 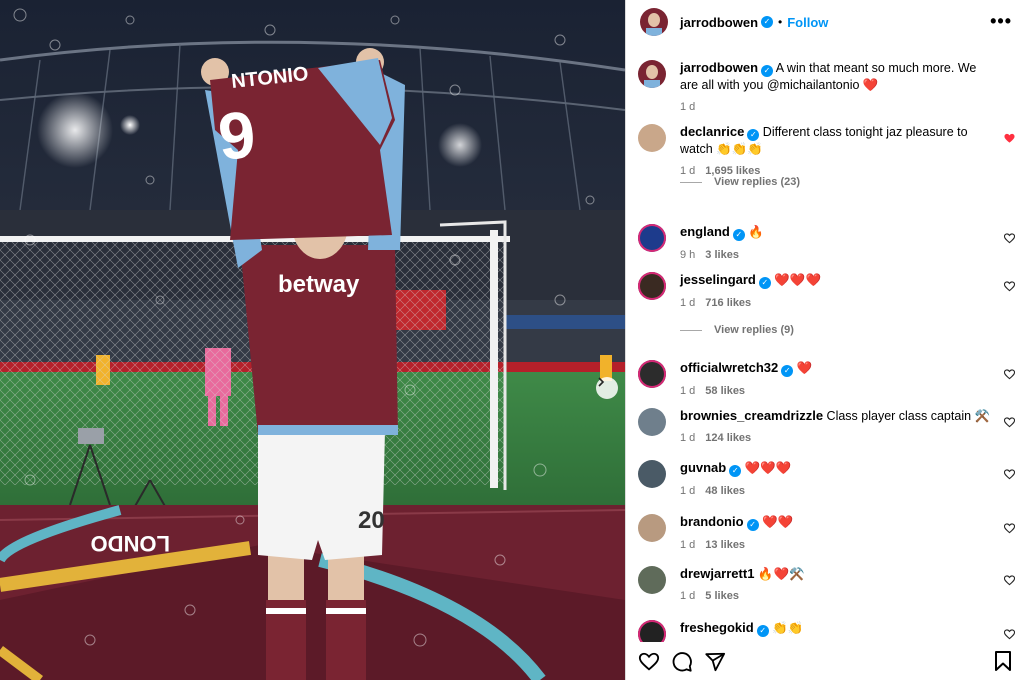 I want to click on post-header: jarrodbowen ✓ • Follow •••, so click(x=825, y=22).